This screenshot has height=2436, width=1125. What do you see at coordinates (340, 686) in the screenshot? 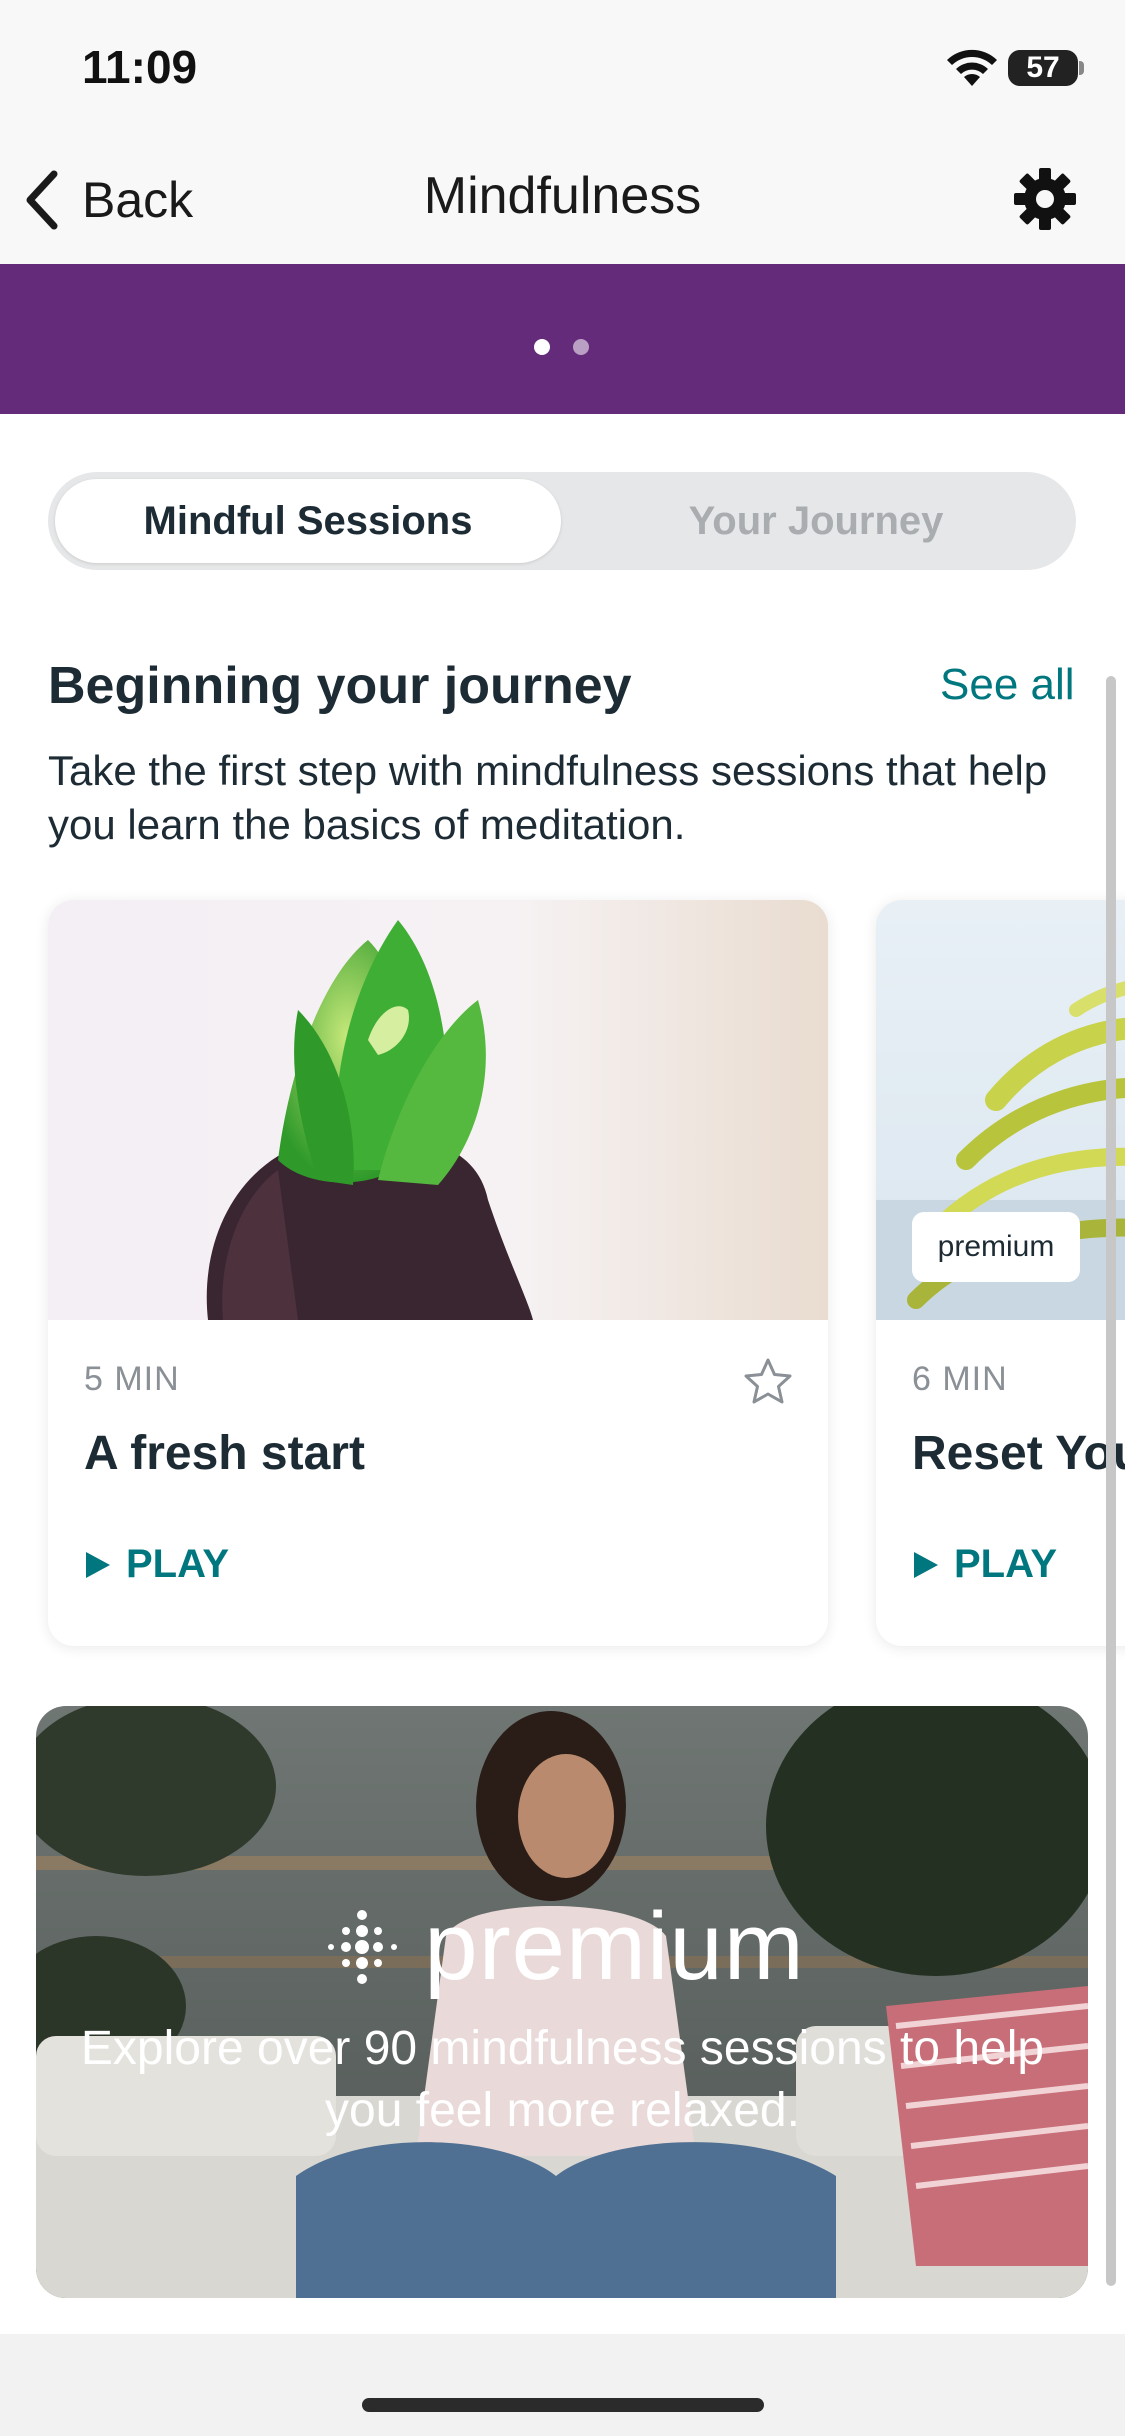
I see `section-title: Beginning your journey` at bounding box center [340, 686].